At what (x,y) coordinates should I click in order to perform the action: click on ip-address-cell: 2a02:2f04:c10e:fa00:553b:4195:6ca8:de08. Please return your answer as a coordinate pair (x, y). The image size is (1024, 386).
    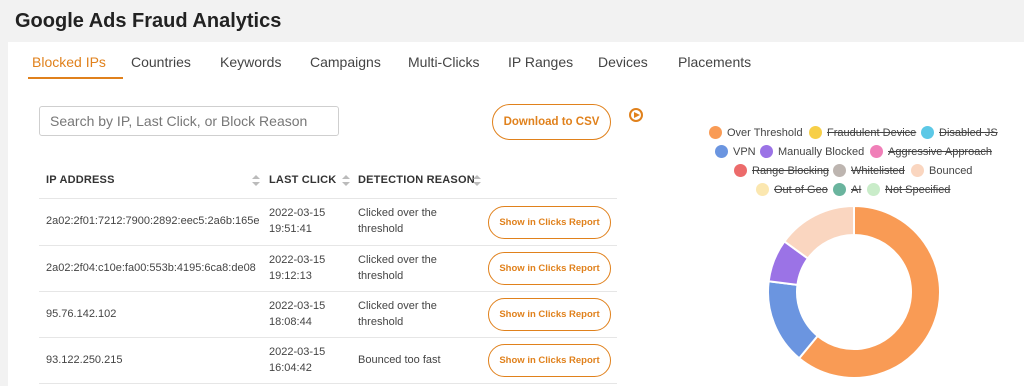
    Looking at the image, I should click on (151, 268).